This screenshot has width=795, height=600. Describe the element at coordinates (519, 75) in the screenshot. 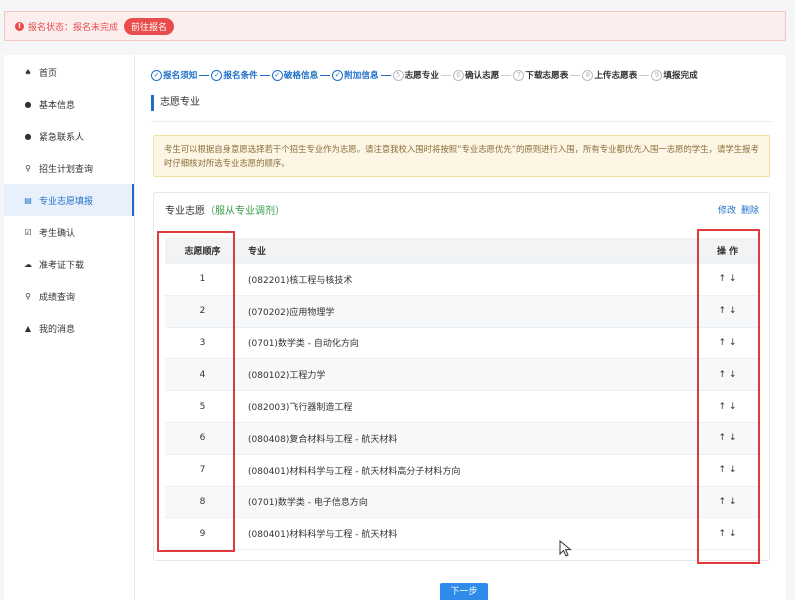

I see `number-circle-icon: 7` at that location.